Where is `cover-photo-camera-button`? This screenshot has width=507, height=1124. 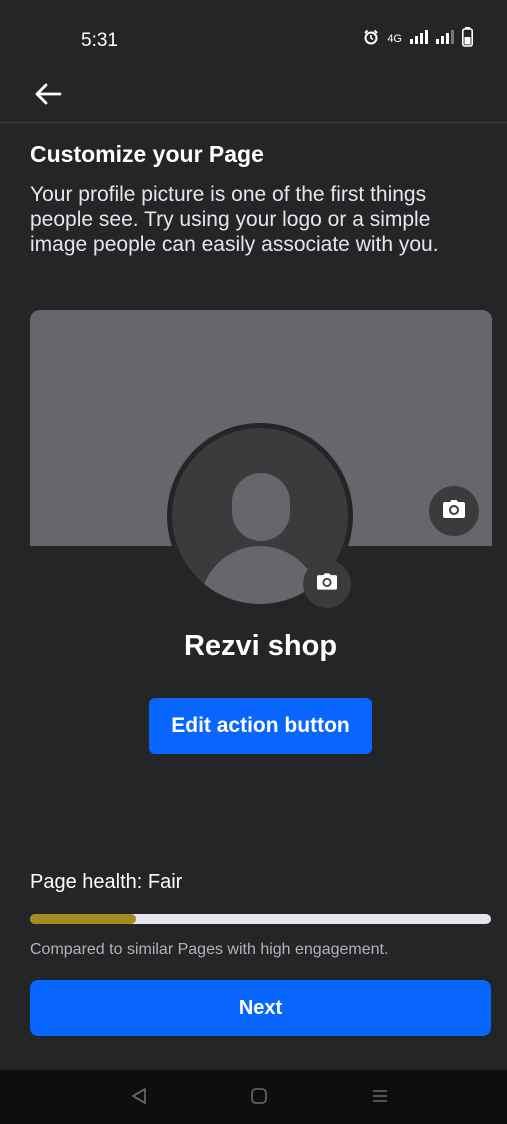 cover-photo-camera-button is located at coordinates (454, 511).